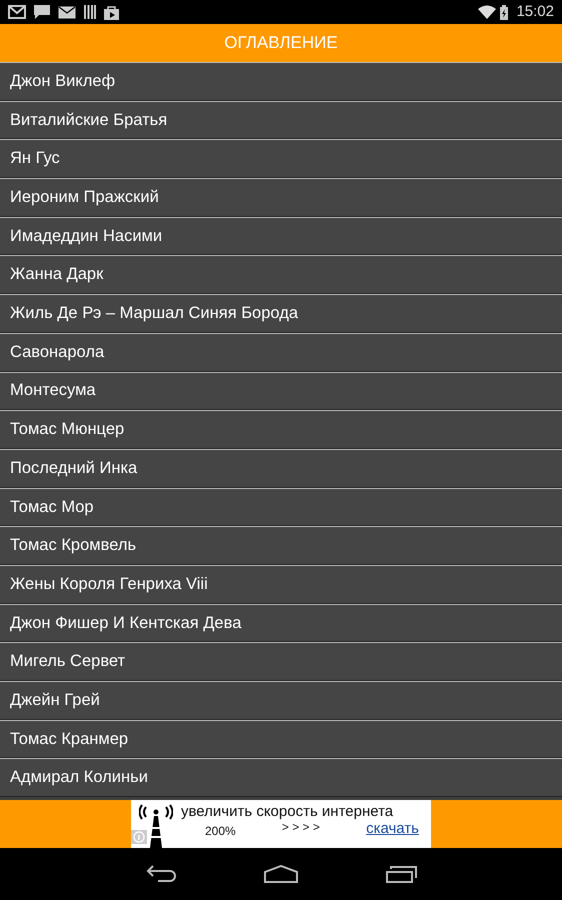 The width and height of the screenshot is (562, 900). I want to click on list-item: Томас Кромвель, so click(281, 545).